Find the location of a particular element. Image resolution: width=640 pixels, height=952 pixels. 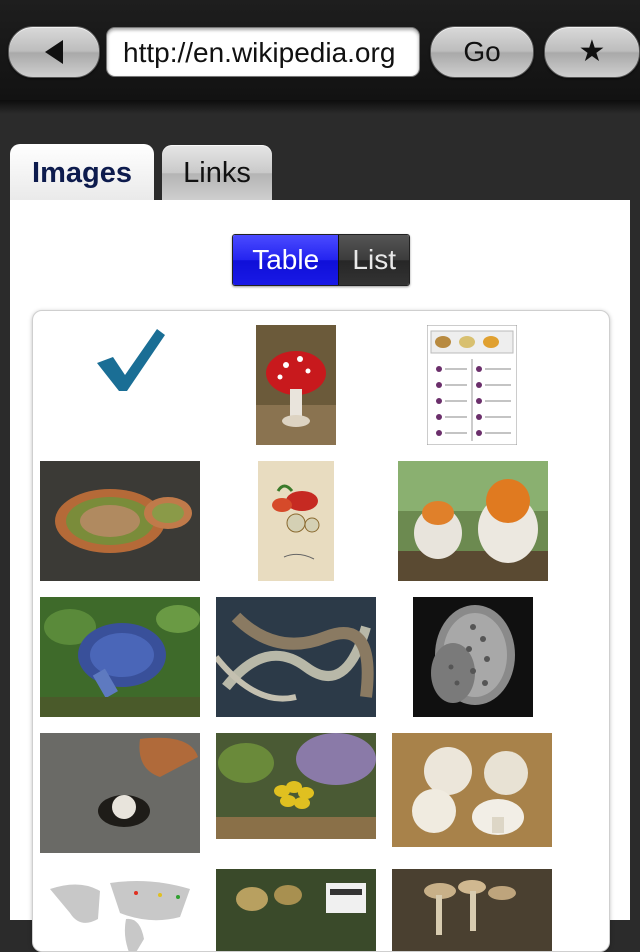

microscopy-hyphae-image is located at coordinates (296, 657).